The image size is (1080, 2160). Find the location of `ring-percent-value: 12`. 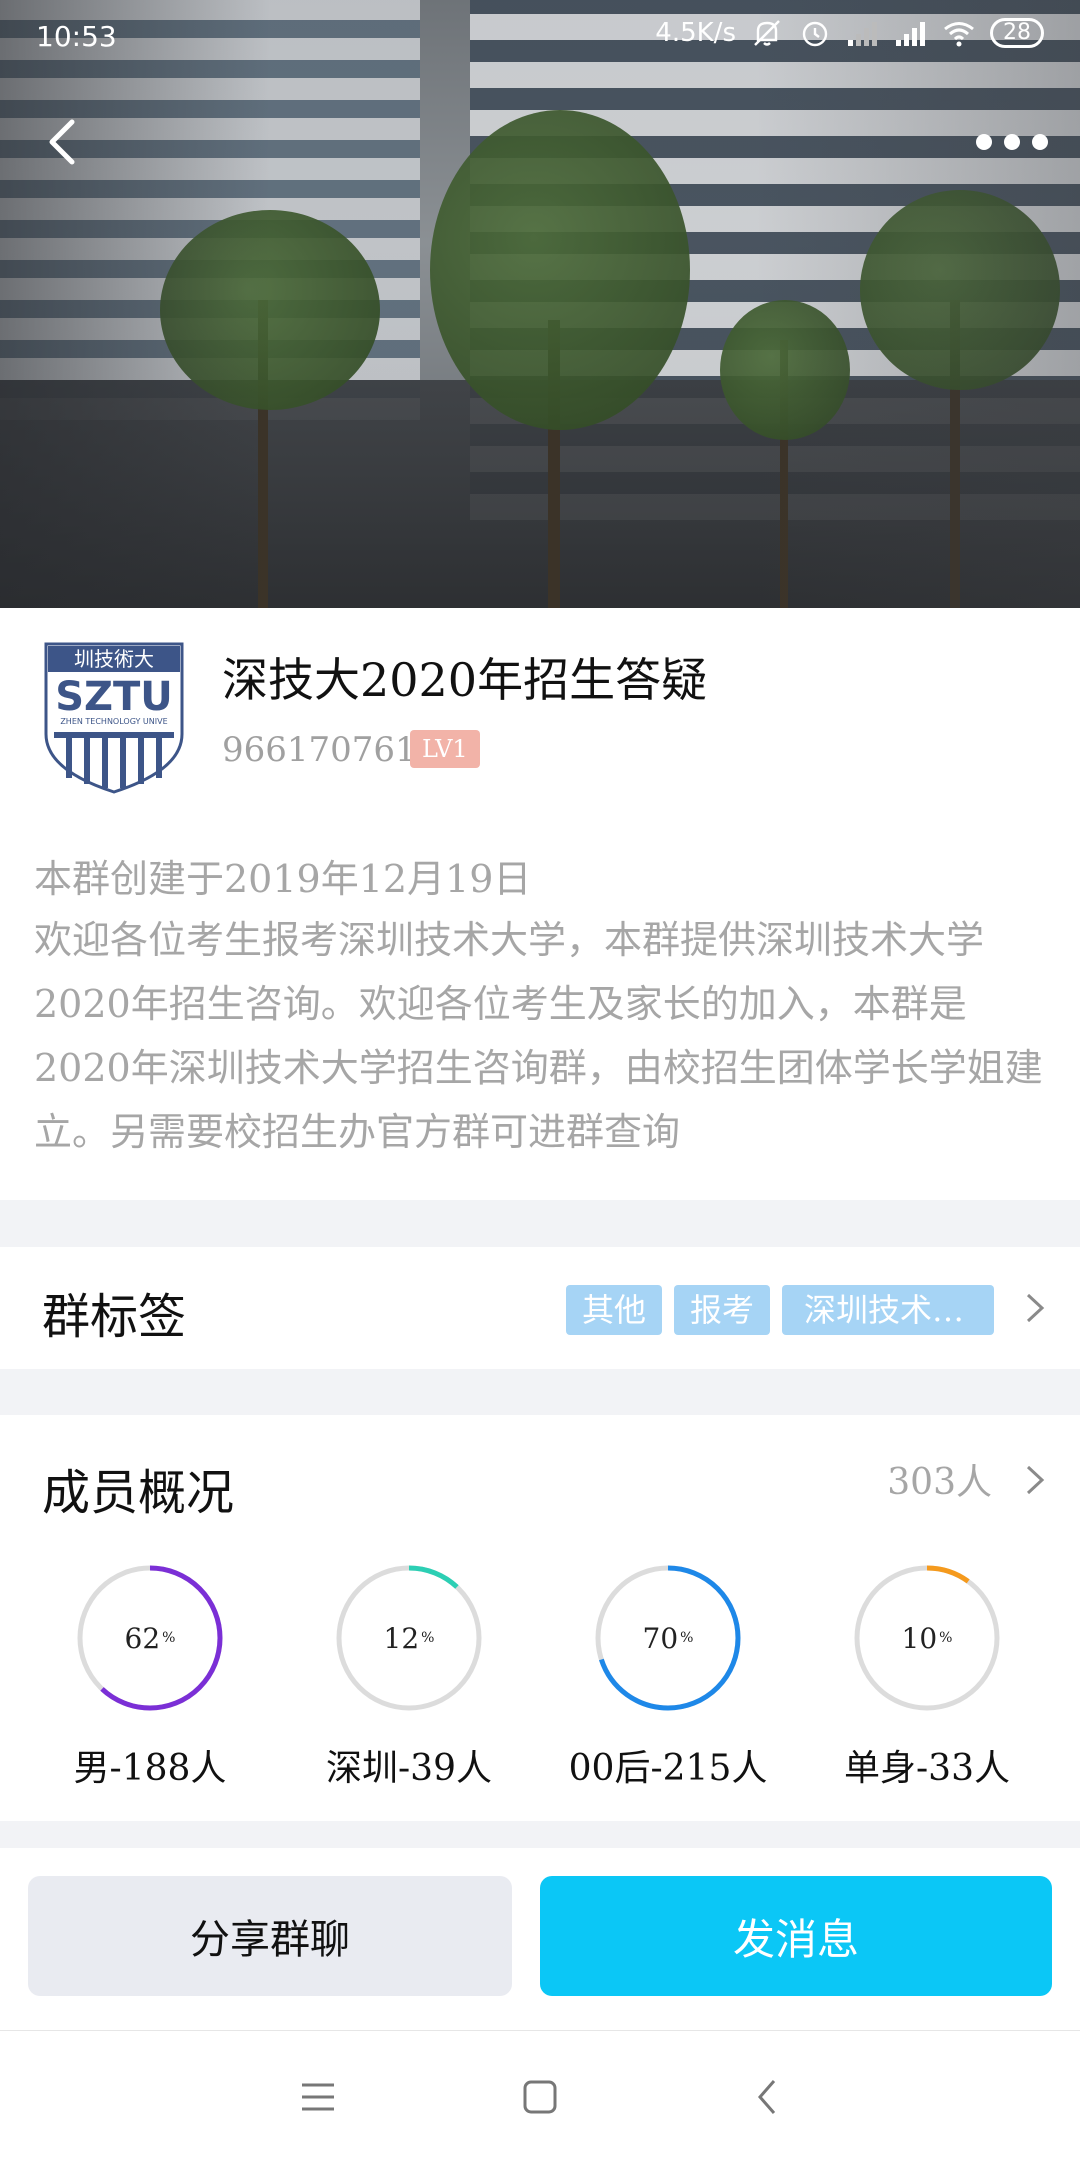

ring-percent-value: 12 is located at coordinates (401, 1638).